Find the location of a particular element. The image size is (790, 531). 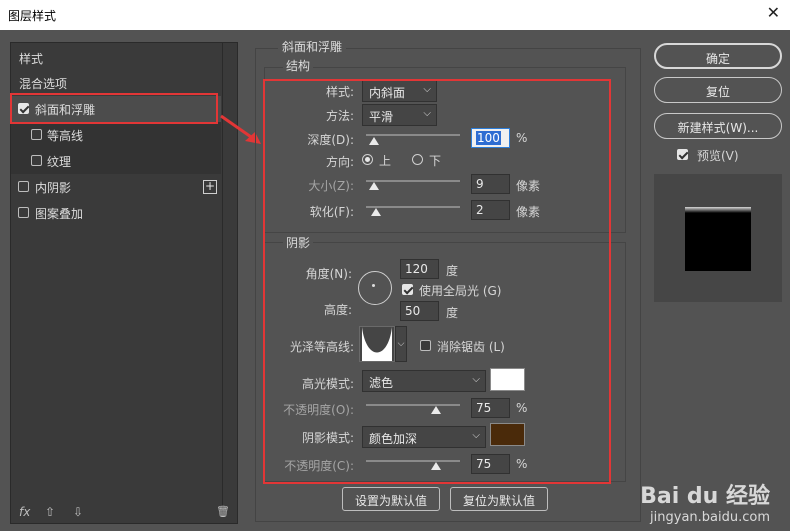

dialog-title: 图层样式 is located at coordinates (32, 16).